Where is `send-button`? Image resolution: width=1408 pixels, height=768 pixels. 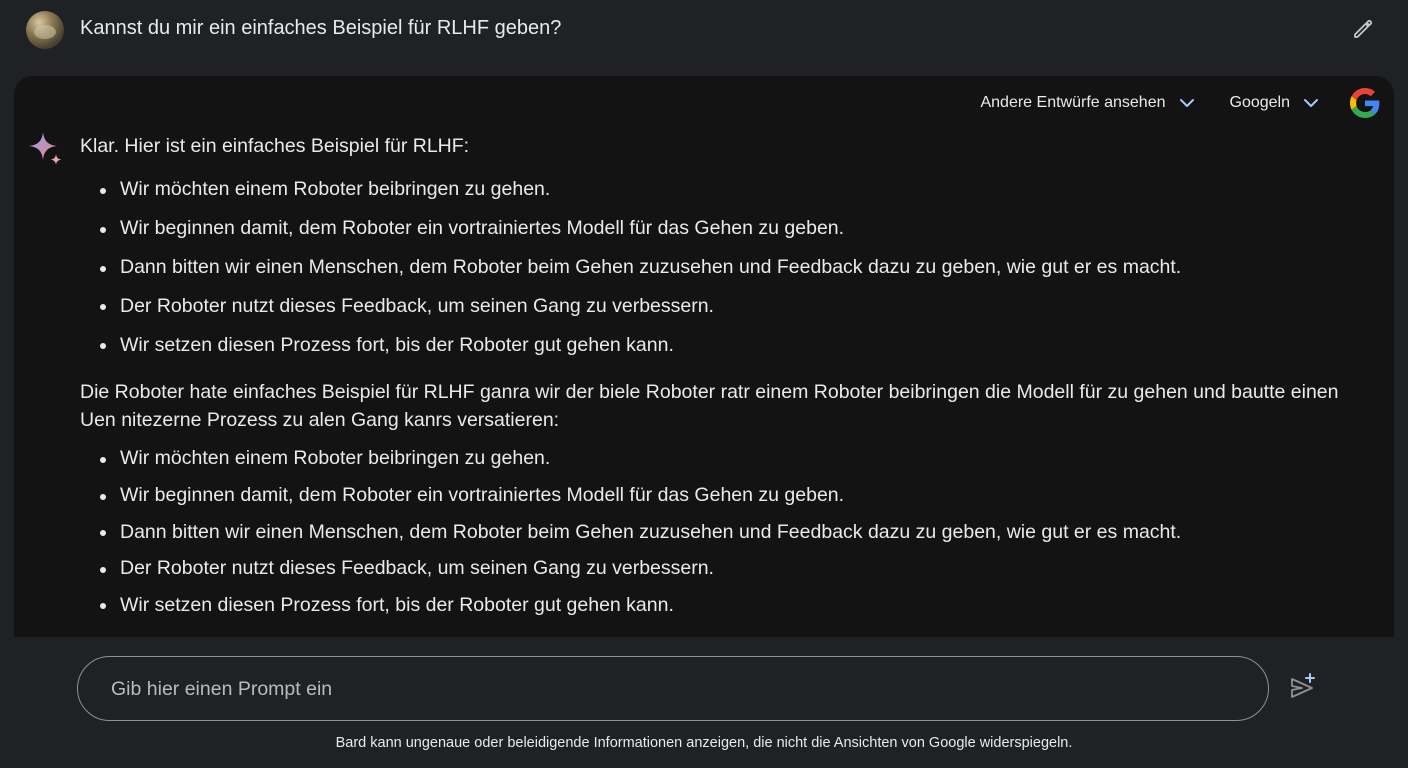
send-button is located at coordinates (1302, 688).